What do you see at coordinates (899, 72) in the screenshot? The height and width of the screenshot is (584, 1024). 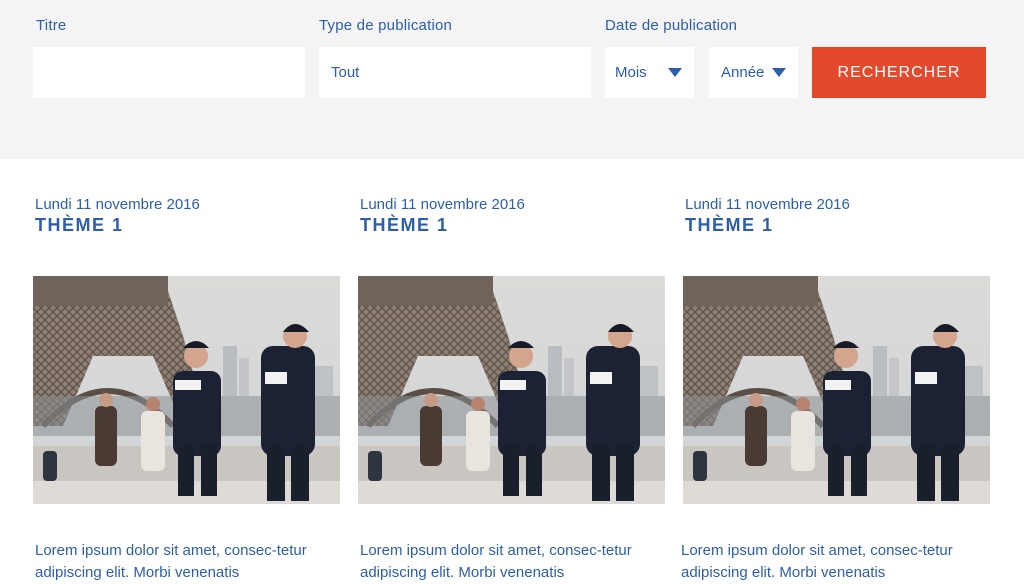 I see `search-button: RECHERCHER` at bounding box center [899, 72].